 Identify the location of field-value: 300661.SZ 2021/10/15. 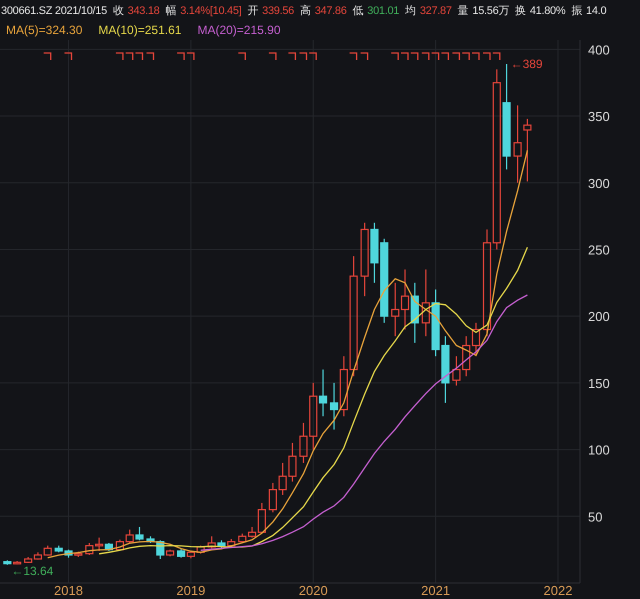
(54, 11).